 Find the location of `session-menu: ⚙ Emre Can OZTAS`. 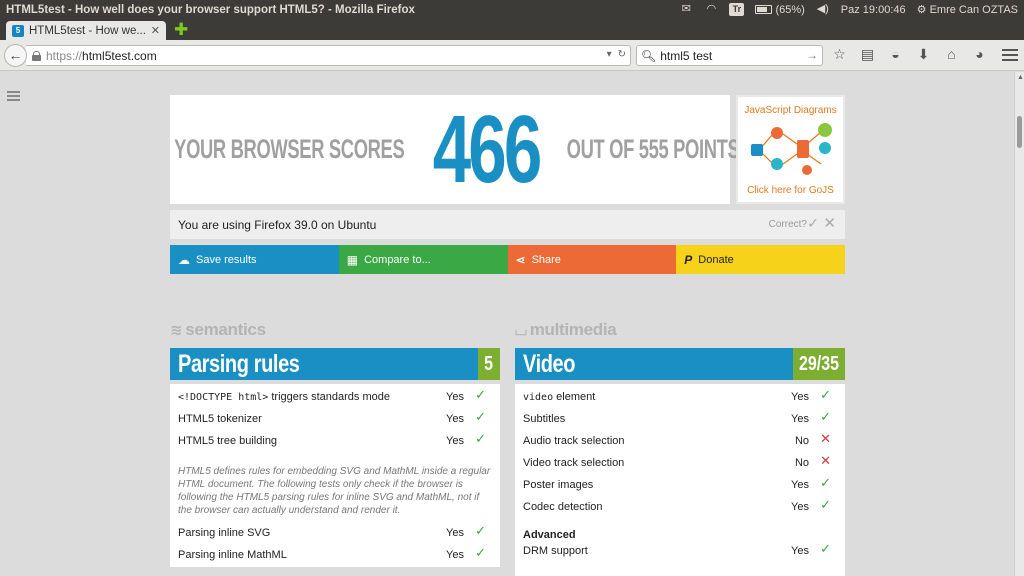

session-menu: ⚙ Emre Can OZTAS is located at coordinates (967, 9).